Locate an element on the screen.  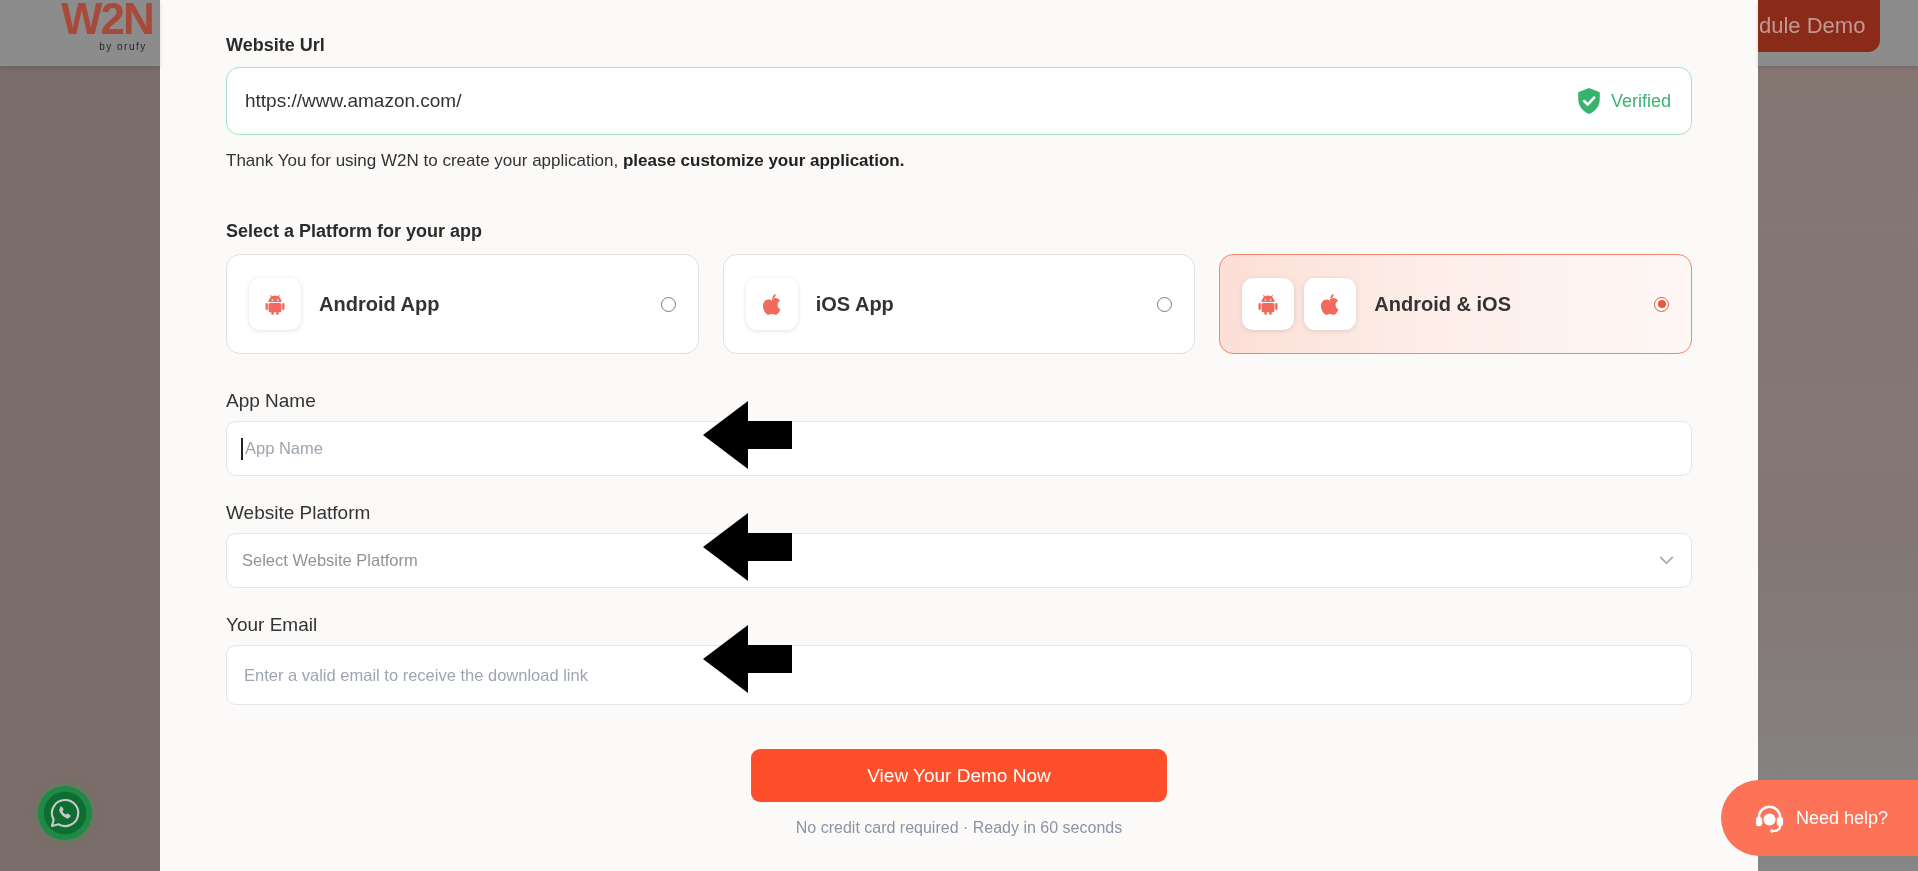
section-title: Select a Platform for your app is located at coordinates (355, 231).